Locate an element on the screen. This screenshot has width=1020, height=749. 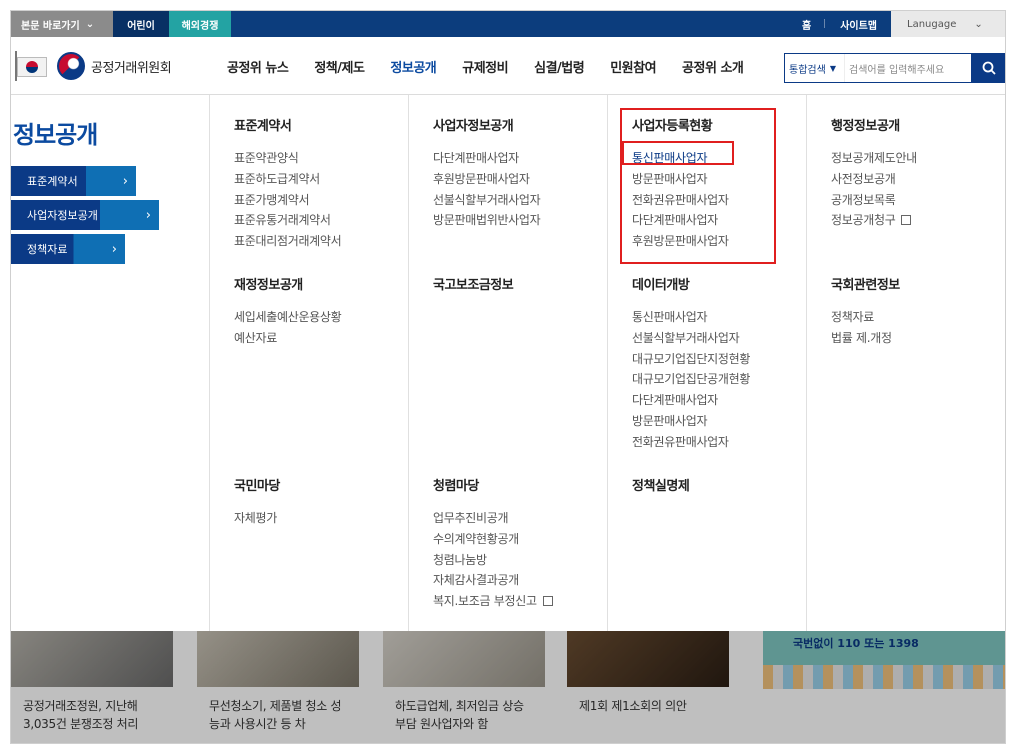
nav-item: 정책/제도 is located at coordinates (339, 66).